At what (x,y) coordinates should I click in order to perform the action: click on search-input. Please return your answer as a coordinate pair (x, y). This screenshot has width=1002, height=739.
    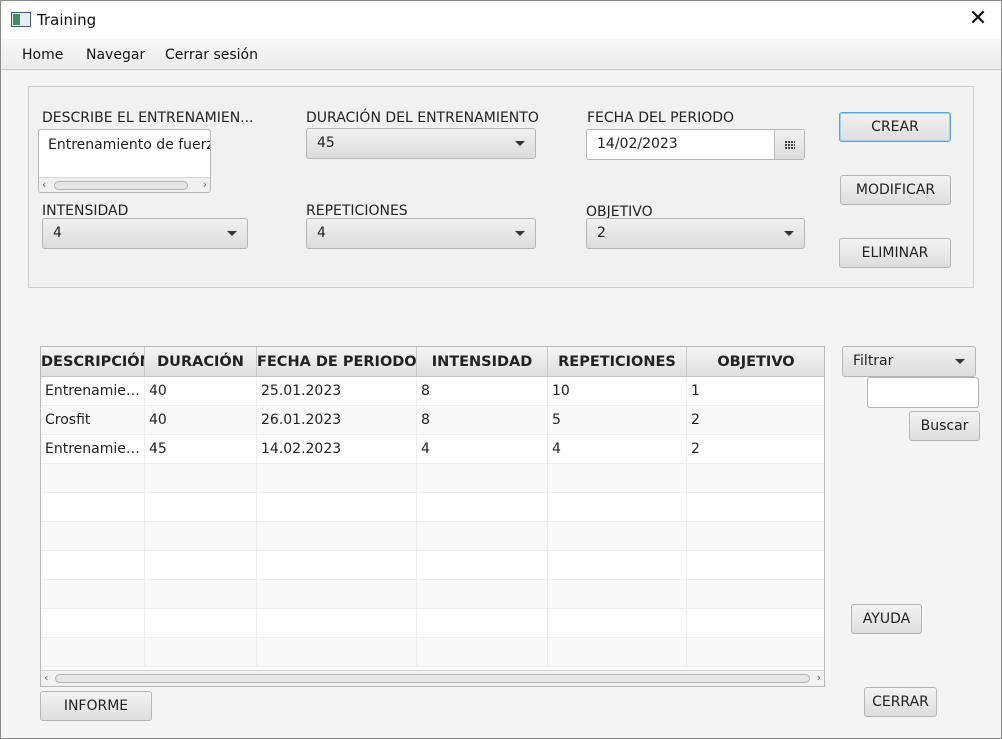
    Looking at the image, I should click on (923, 392).